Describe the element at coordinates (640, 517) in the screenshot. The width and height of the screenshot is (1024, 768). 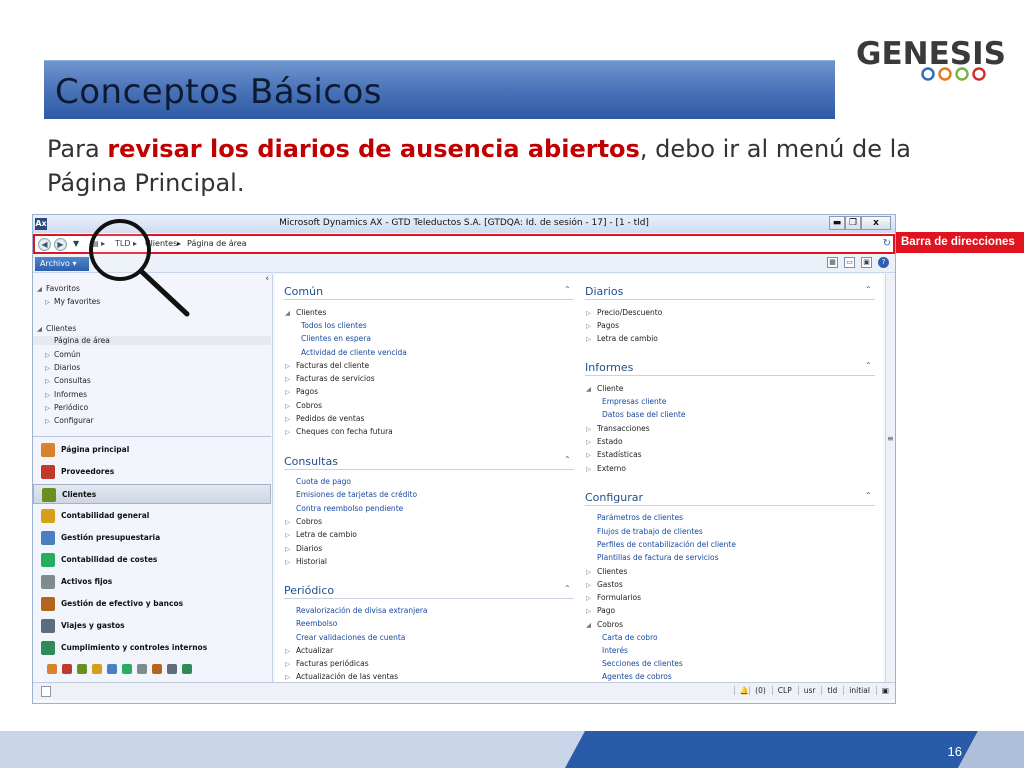
I see `link-parametros-clientes: Parámetros de clientes` at that location.